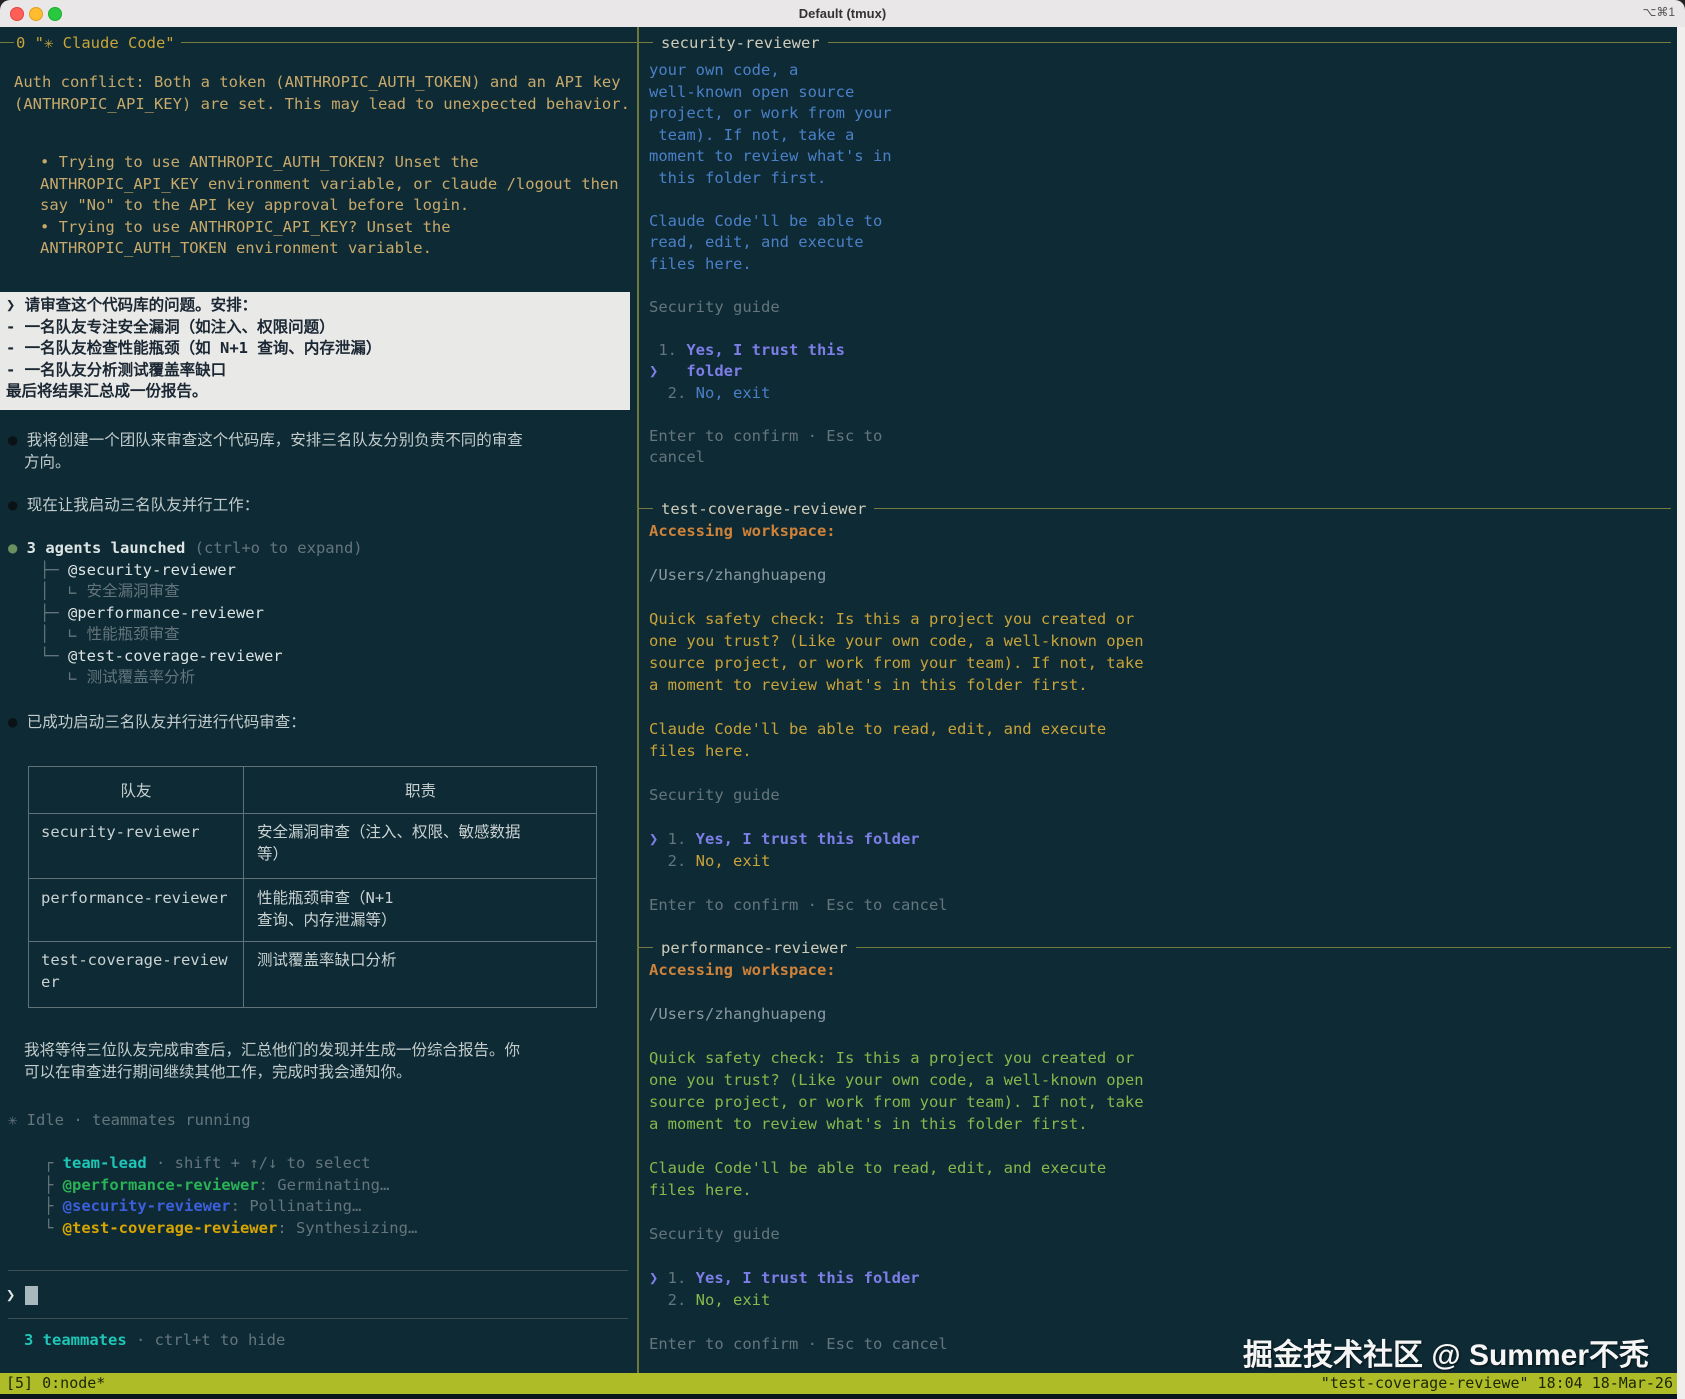 This screenshot has width=1685, height=1399. I want to click on idle-status-line: ✳ Idle · teammates running, so click(129, 1121).